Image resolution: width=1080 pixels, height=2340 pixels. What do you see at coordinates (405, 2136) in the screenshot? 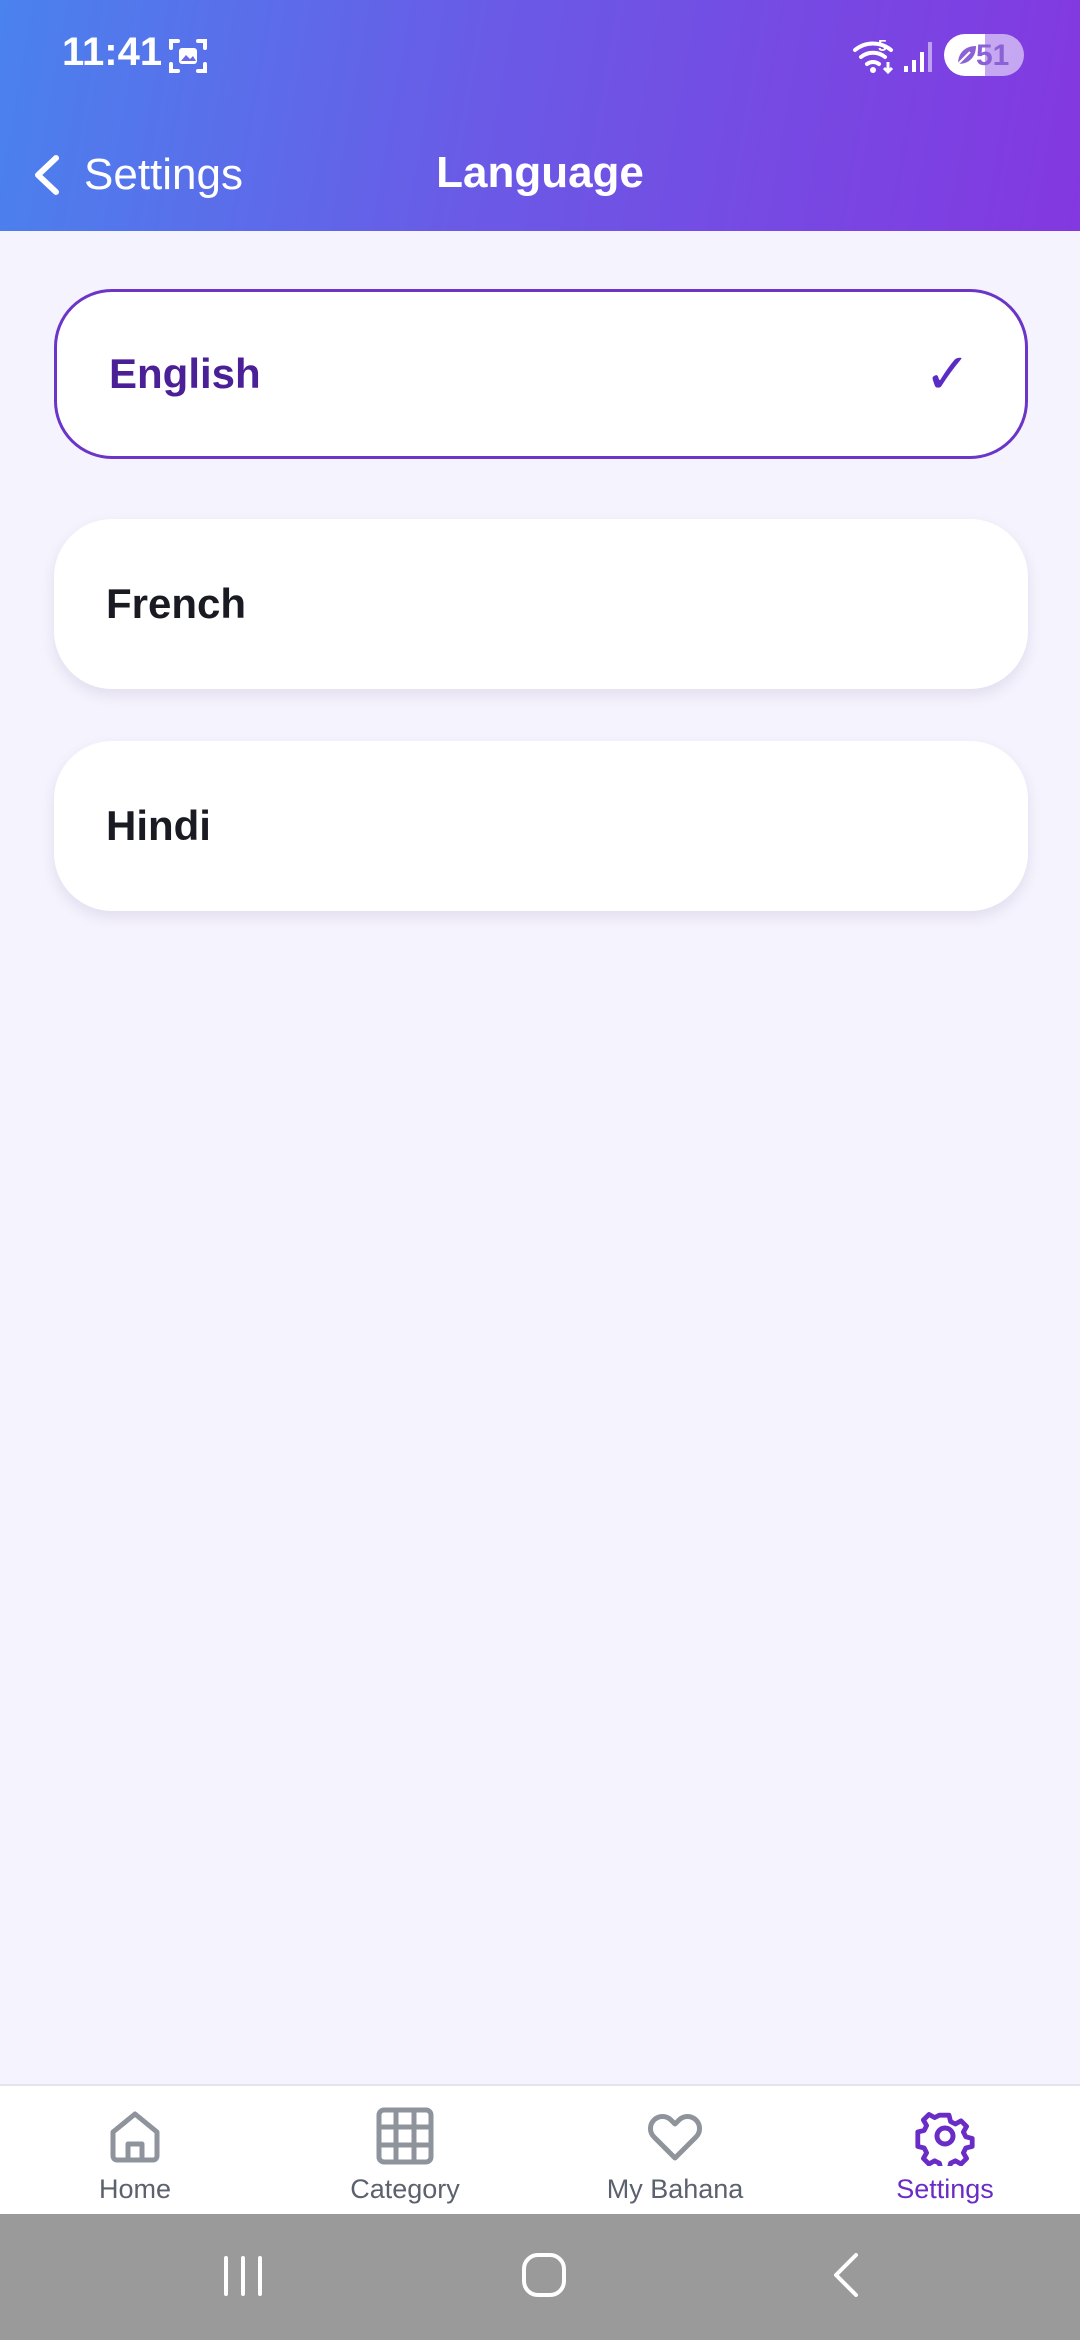
I see `grid-icon` at bounding box center [405, 2136].